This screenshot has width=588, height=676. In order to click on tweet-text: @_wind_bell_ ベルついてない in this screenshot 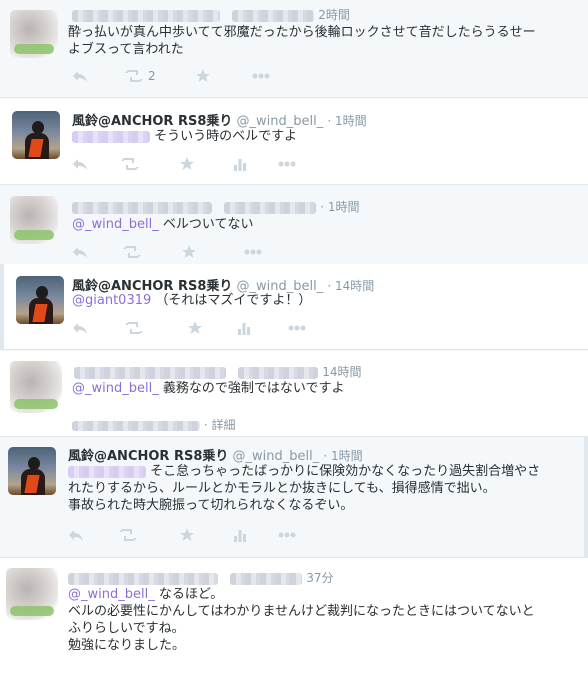, I will do `click(162, 224)`.